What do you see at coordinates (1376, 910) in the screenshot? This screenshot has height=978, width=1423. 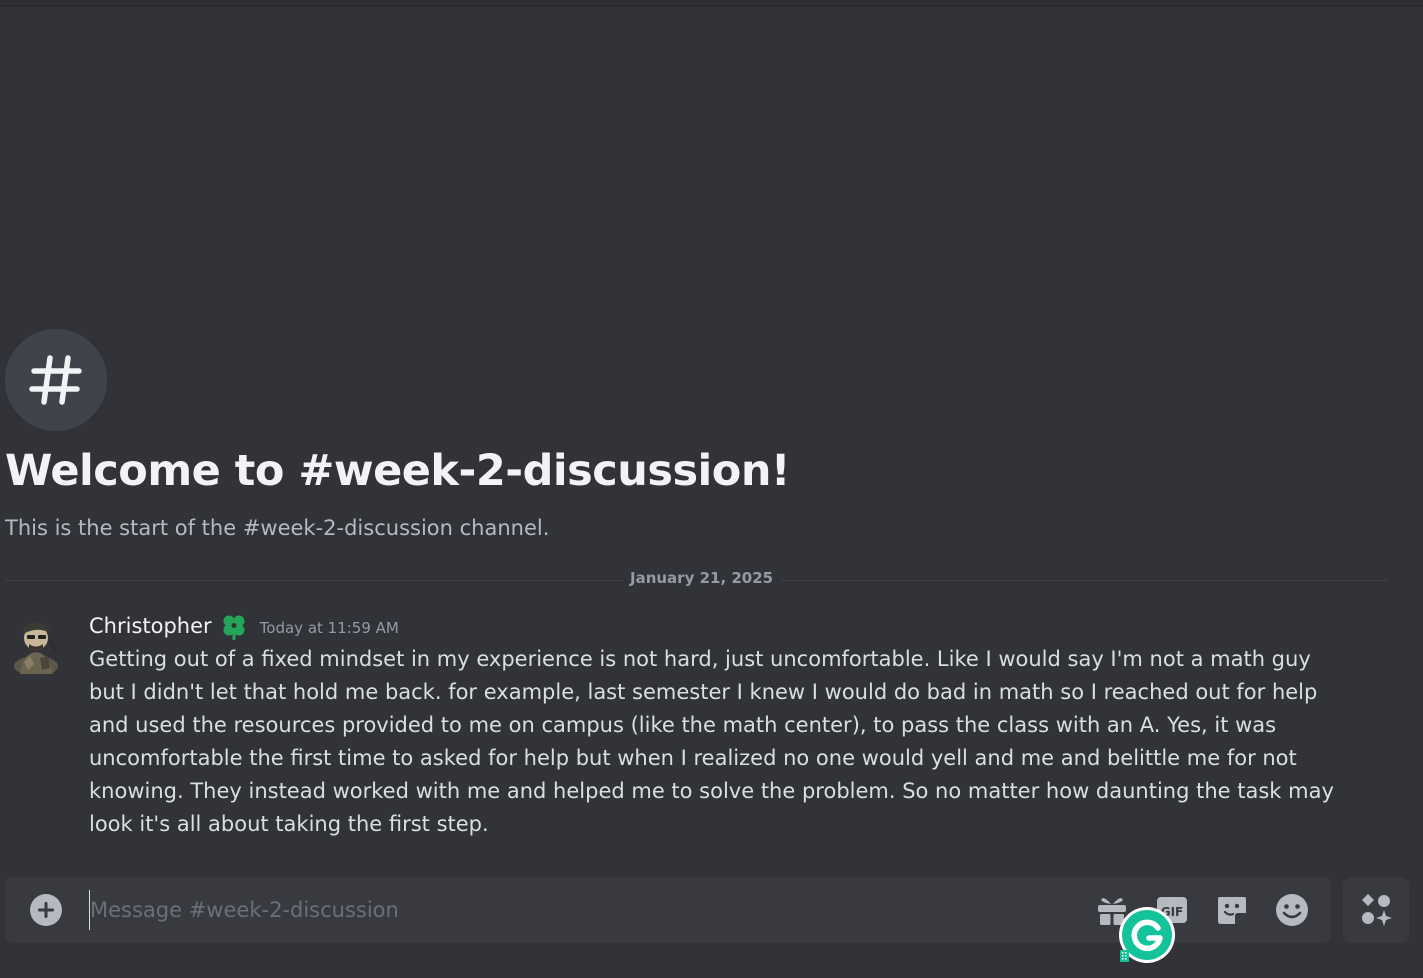 I see `apps-icon` at bounding box center [1376, 910].